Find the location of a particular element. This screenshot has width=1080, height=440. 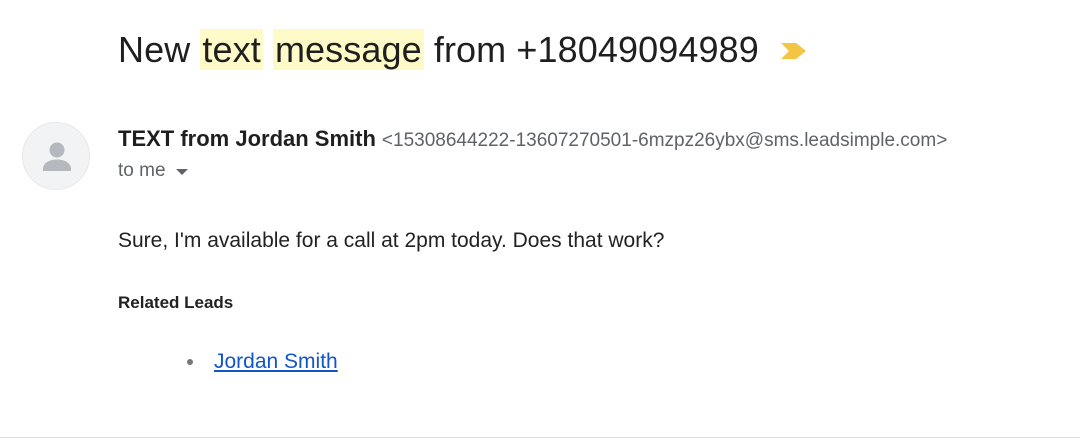

email-subject-row: New text message from +18049094989 is located at coordinates (463, 50).